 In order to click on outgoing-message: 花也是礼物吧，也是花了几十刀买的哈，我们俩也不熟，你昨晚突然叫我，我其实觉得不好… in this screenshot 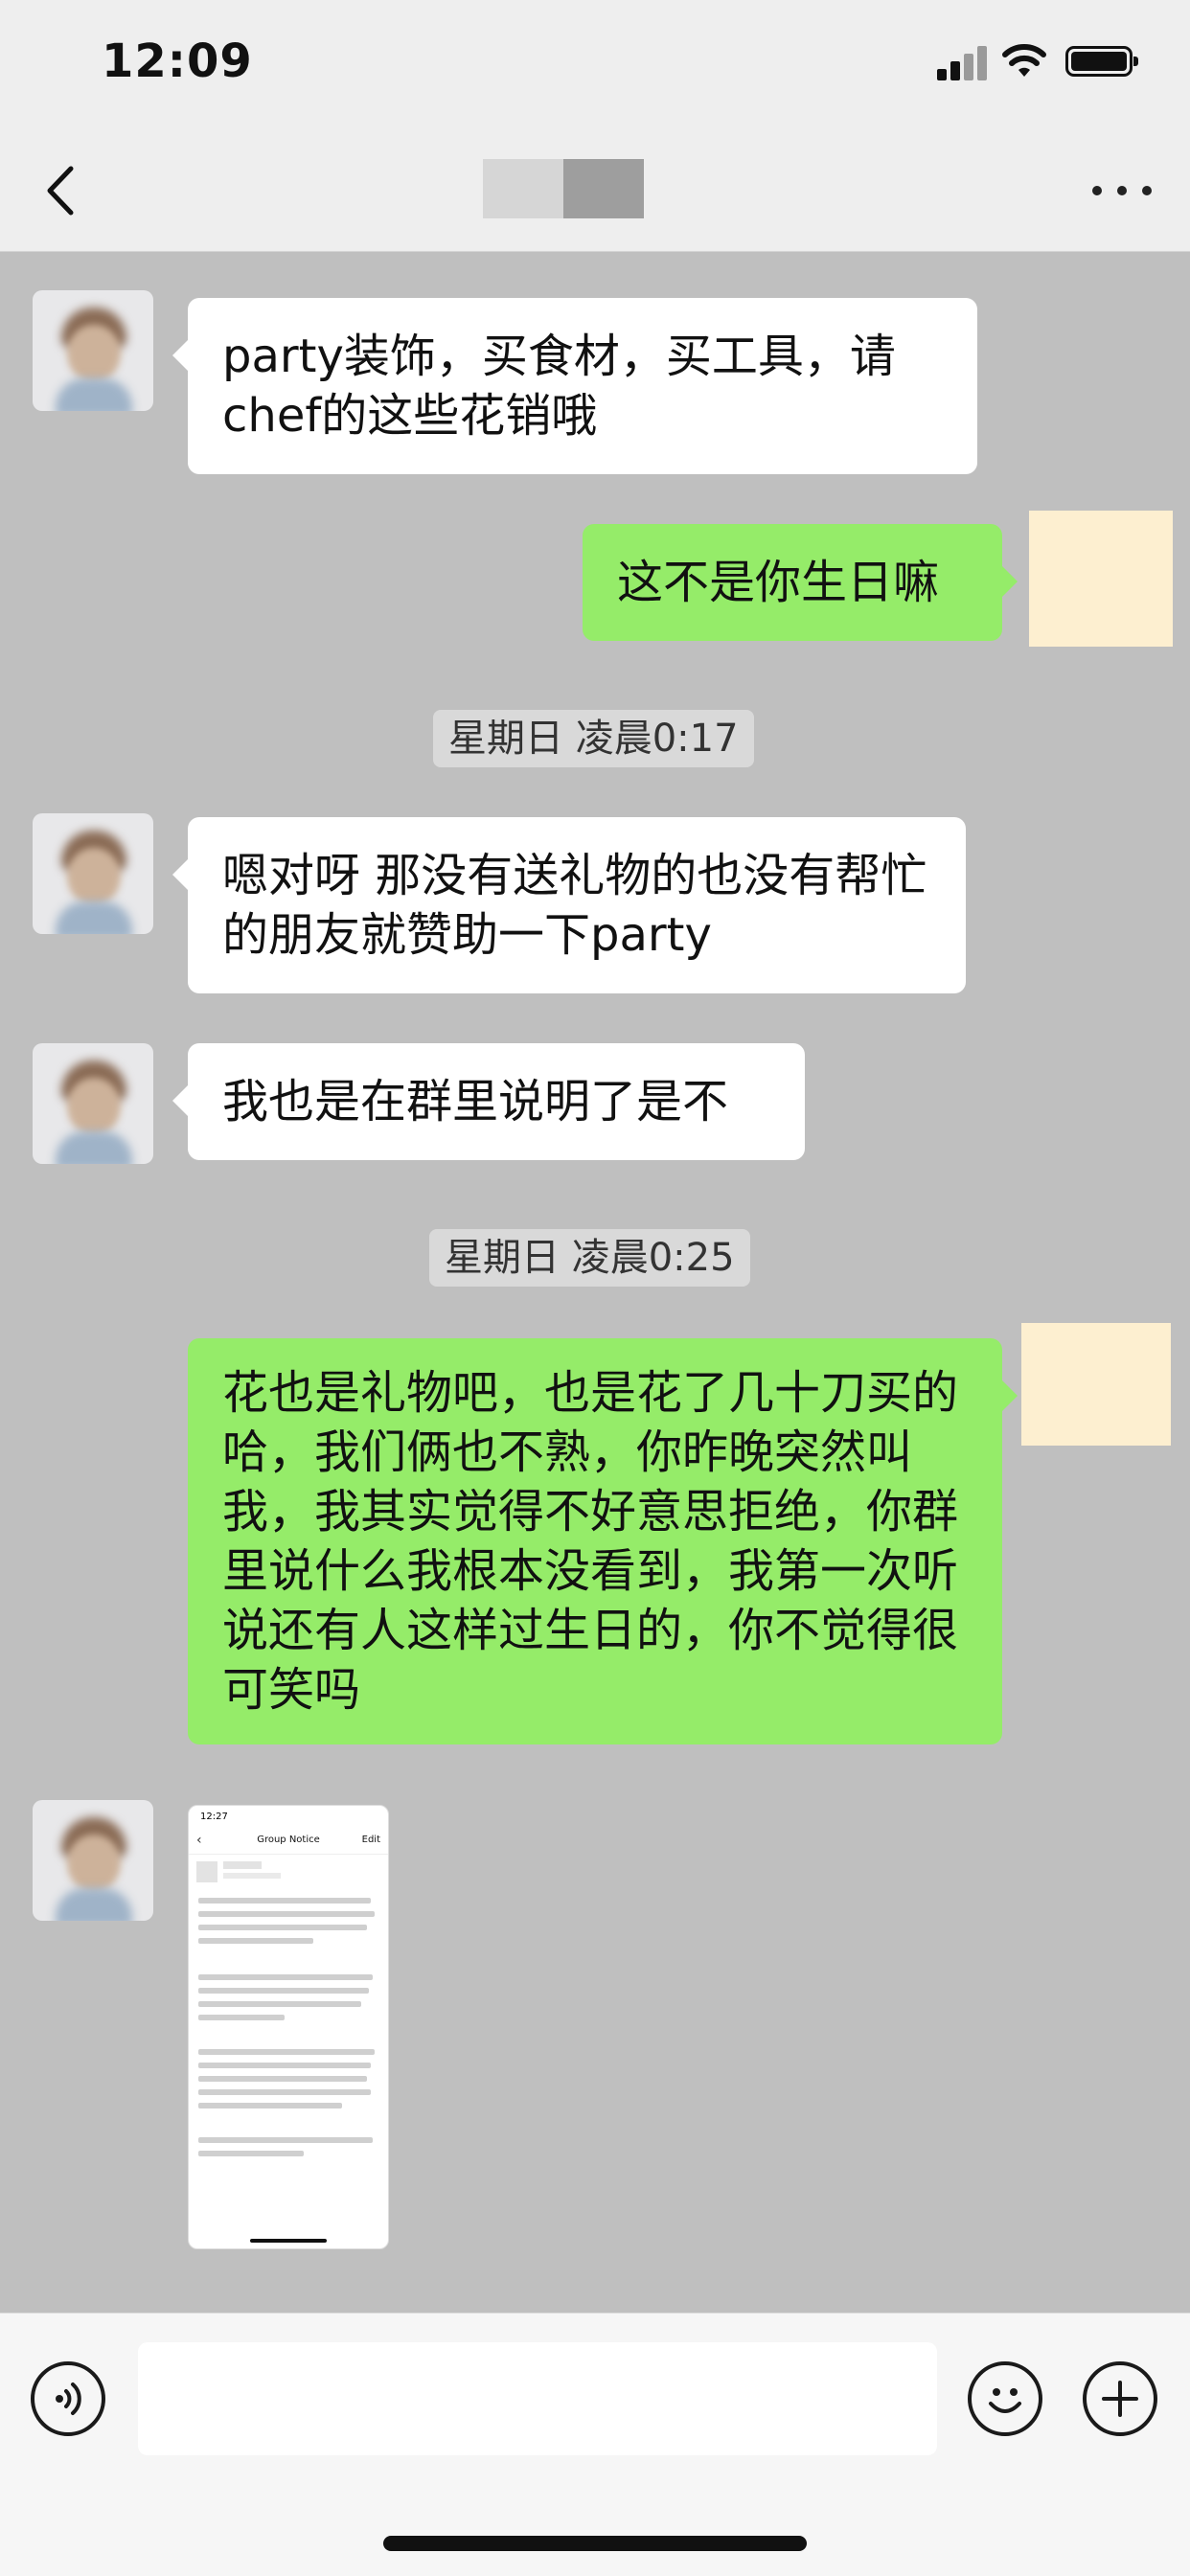, I will do `click(603, 1541)`.